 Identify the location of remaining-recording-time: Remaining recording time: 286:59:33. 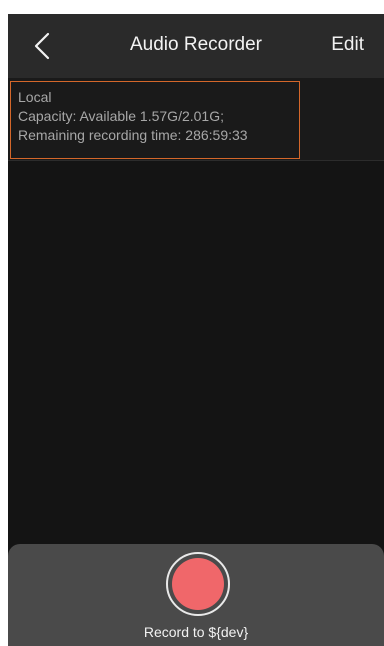
(133, 135).